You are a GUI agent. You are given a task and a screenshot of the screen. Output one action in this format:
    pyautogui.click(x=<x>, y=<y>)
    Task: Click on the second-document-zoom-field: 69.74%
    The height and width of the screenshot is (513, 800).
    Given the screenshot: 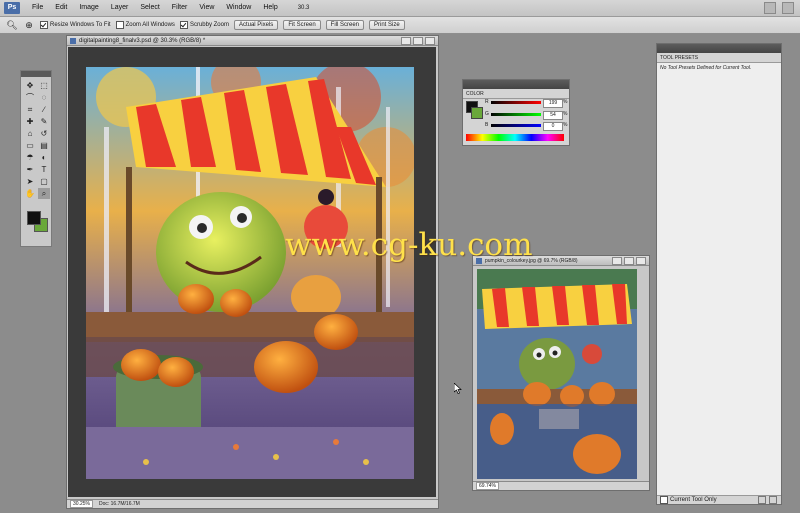 What is the action you would take?
    pyautogui.click(x=487, y=486)
    